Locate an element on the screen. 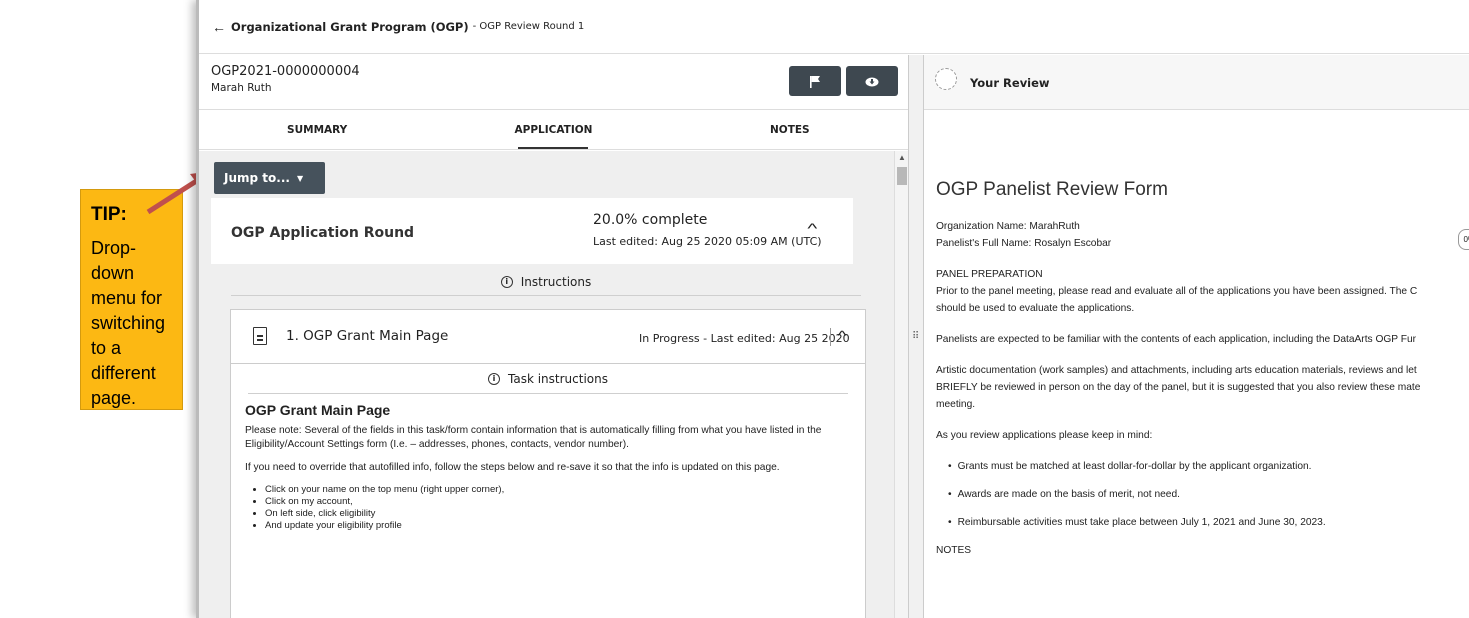 Image resolution: width=1469 pixels, height=618 pixels. tab-notes: NOTES is located at coordinates (790, 129).